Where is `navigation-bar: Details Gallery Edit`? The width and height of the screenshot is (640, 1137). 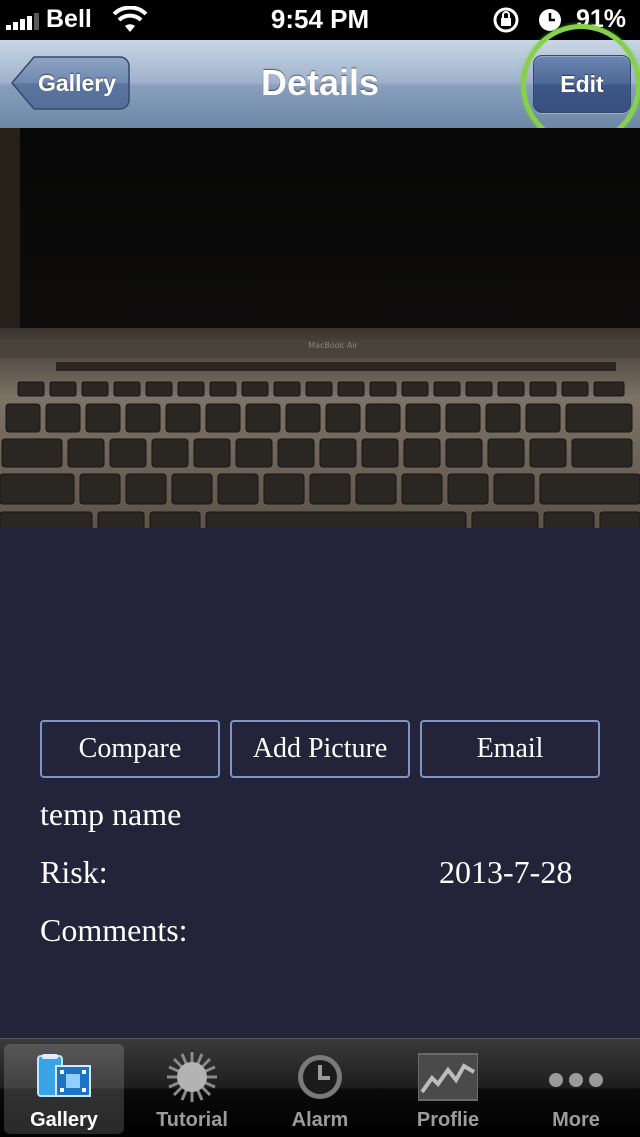
navigation-bar: Details Gallery Edit is located at coordinates (320, 84).